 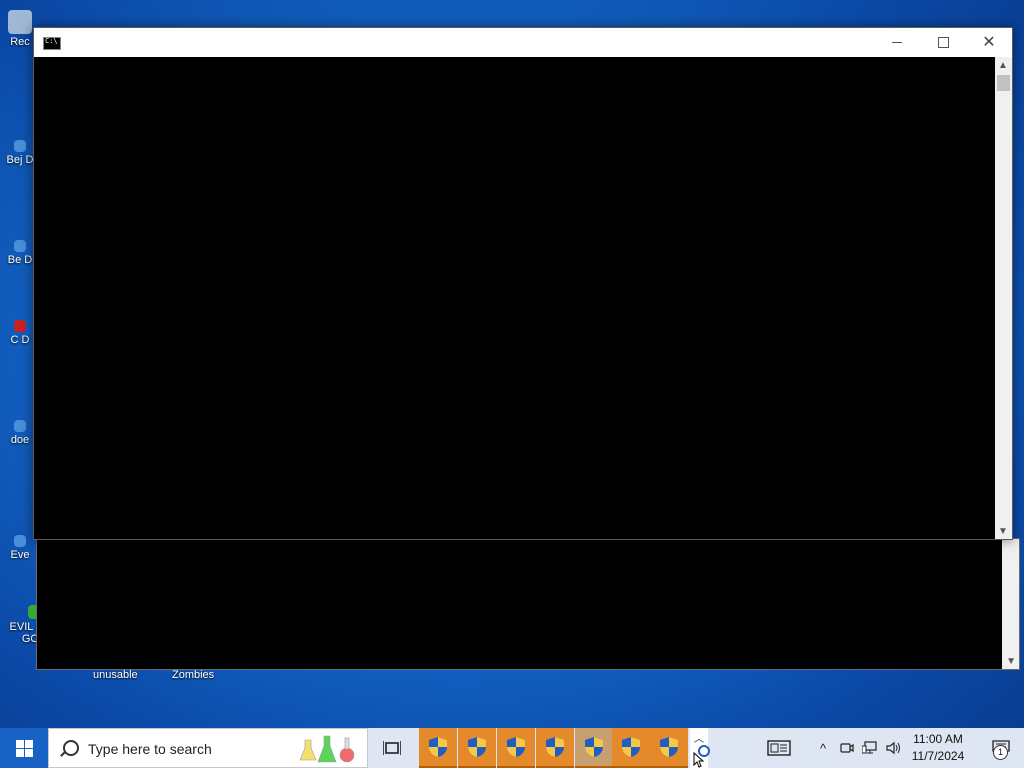 I want to click on news-icon, so click(x=779, y=748).